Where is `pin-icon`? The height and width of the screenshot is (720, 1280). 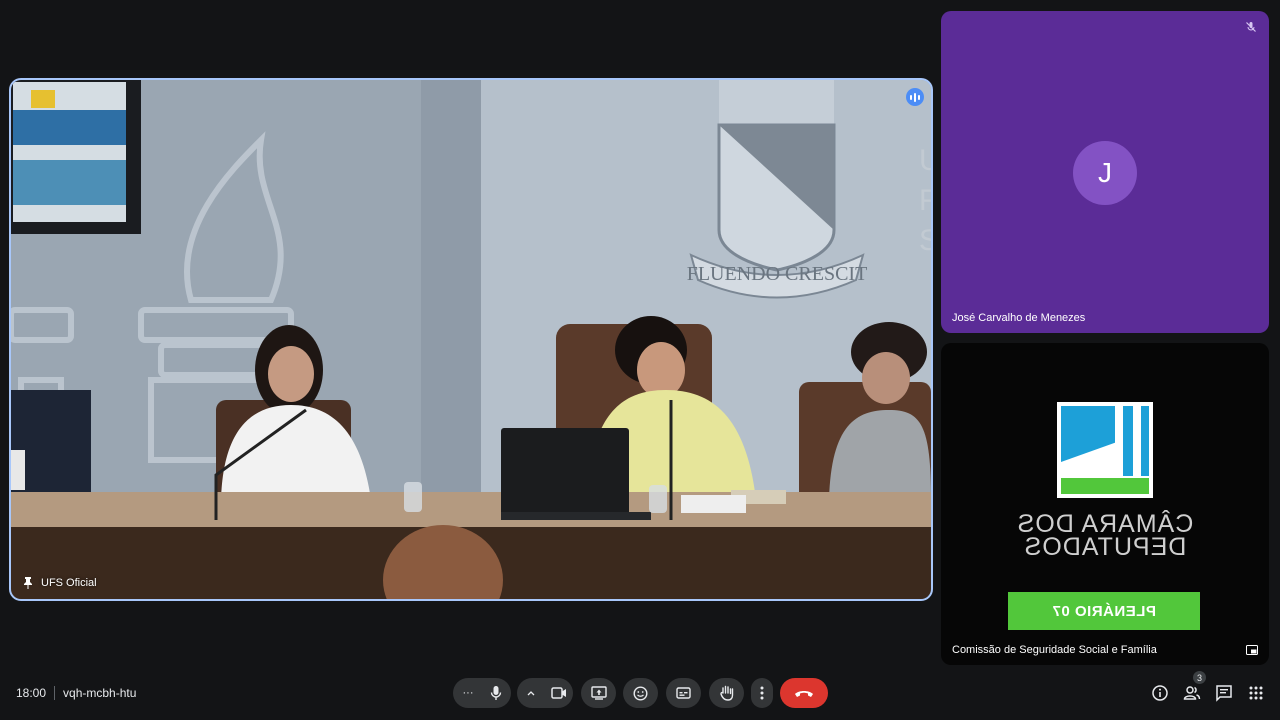
pin-icon is located at coordinates (28, 583).